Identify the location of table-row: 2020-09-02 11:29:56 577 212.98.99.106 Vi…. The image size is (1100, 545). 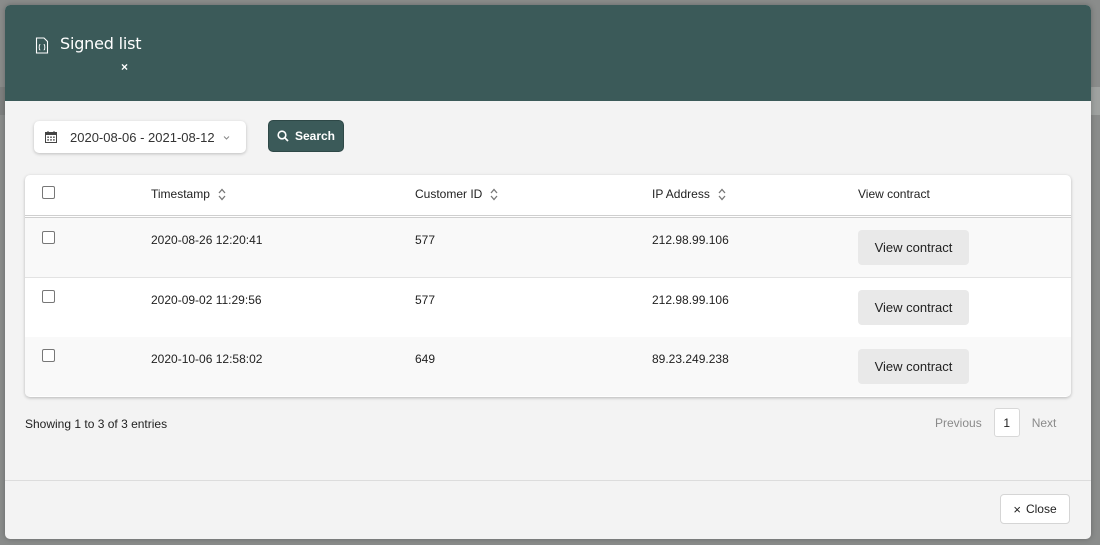
(548, 308).